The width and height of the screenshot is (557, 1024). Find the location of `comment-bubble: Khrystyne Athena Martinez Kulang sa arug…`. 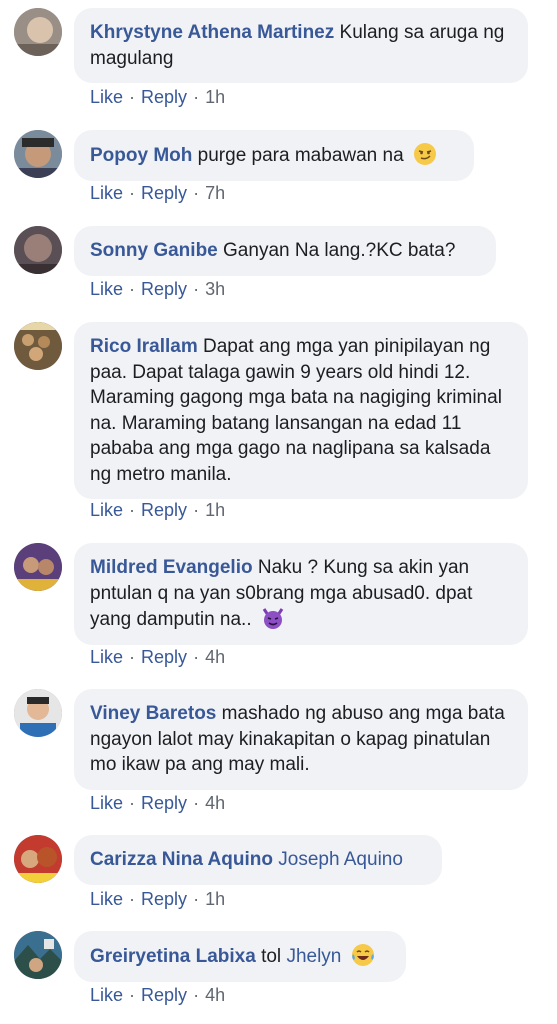

comment-bubble: Khrystyne Athena Martinez Kulang sa arug… is located at coordinates (301, 45).